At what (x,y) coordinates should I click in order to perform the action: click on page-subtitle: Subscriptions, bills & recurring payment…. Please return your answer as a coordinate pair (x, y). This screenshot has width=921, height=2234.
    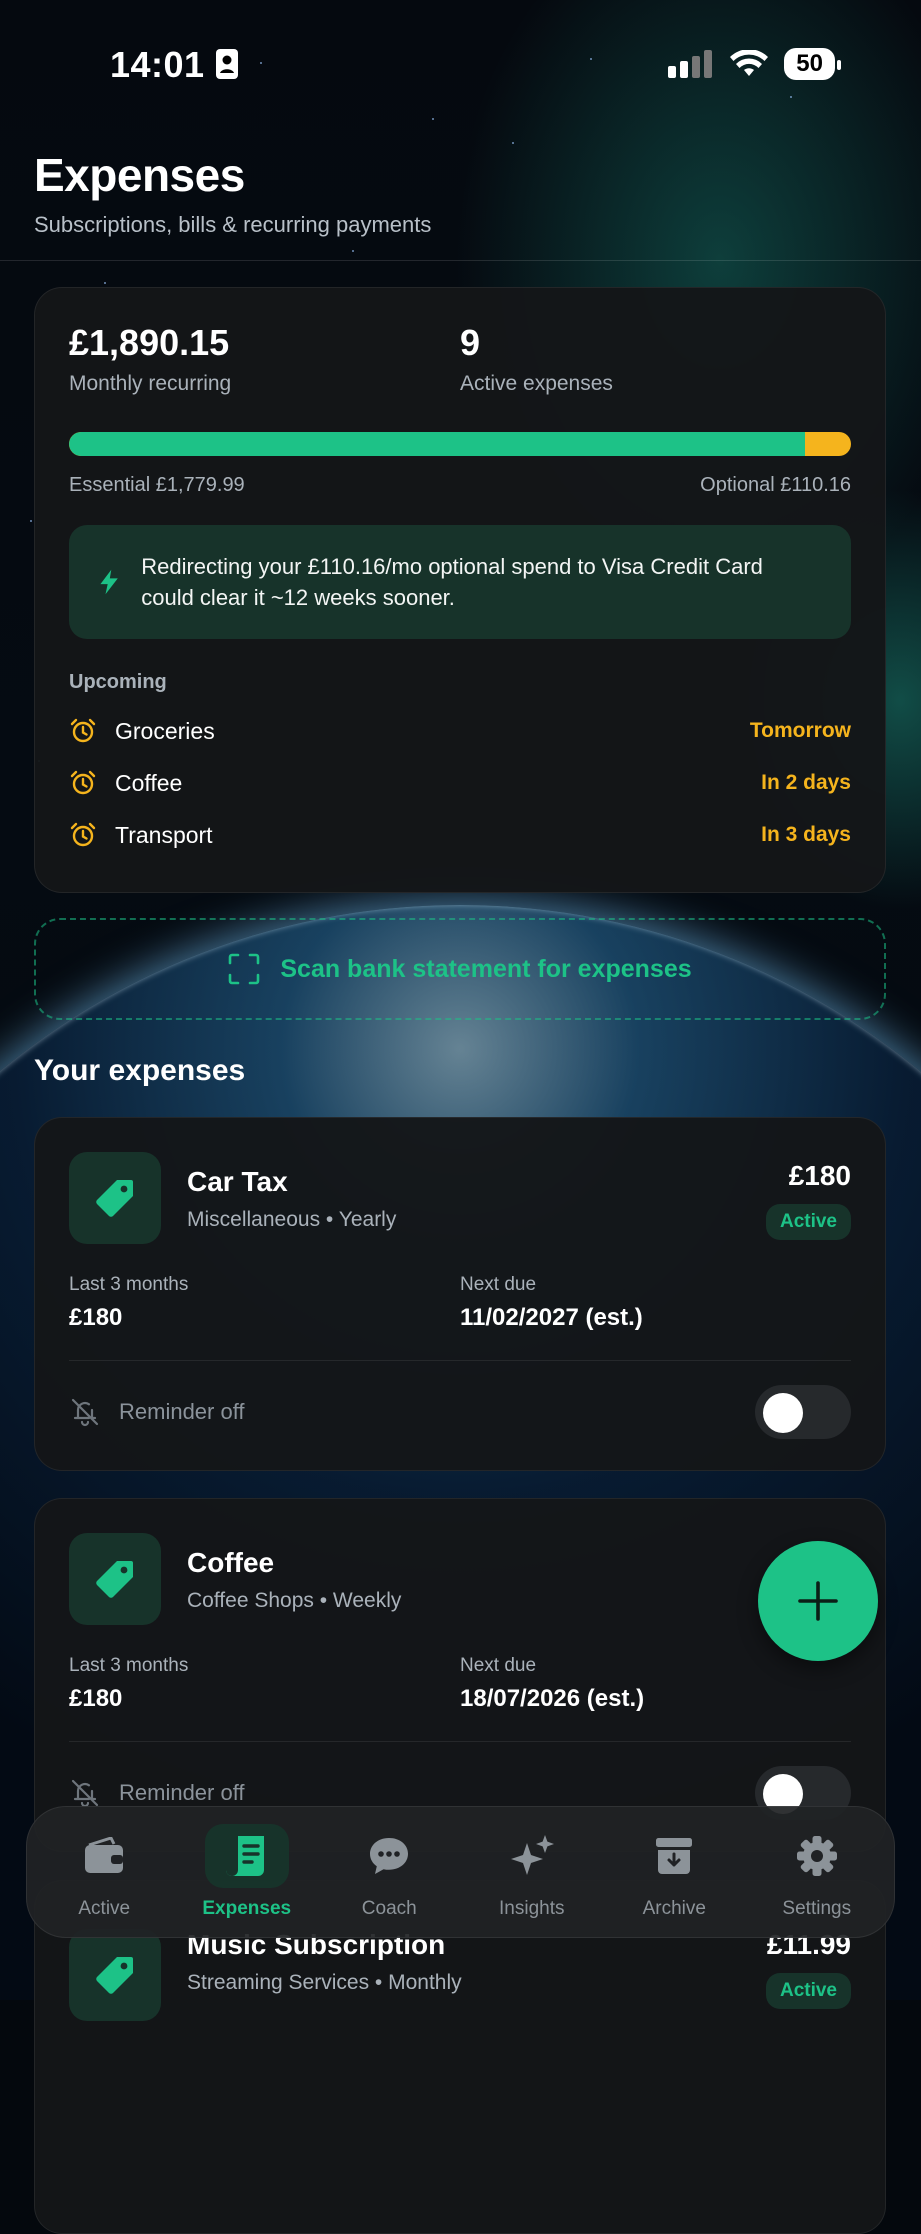
    Looking at the image, I should click on (233, 224).